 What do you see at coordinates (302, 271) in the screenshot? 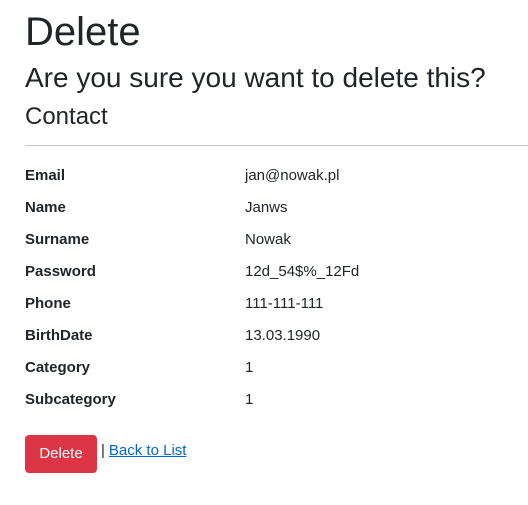
I see `detail-value: 12d_54$%_12Fd` at bounding box center [302, 271].